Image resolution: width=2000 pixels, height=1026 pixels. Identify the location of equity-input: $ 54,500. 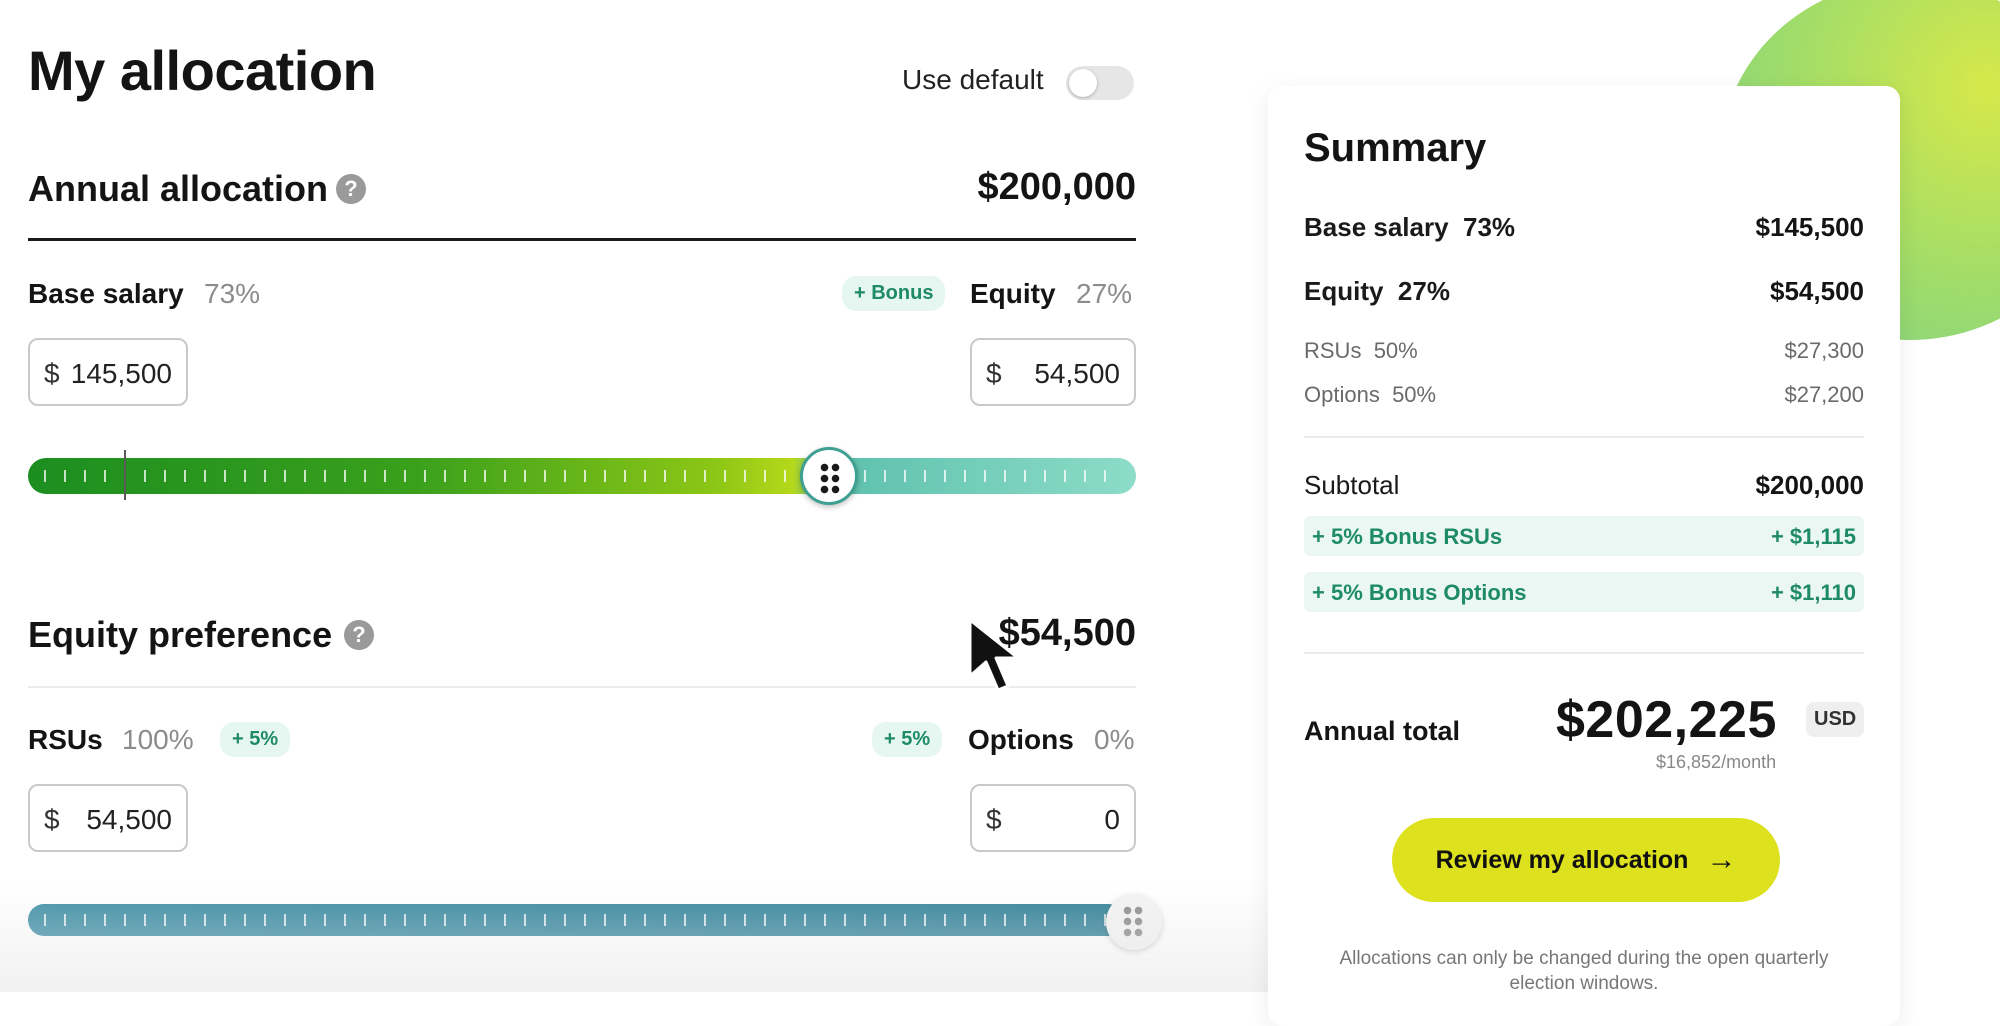
(1053, 372).